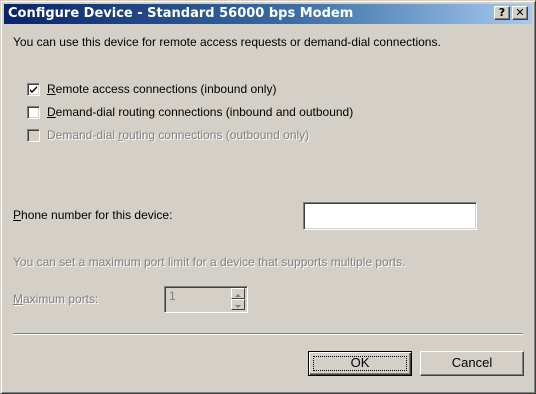 This screenshot has height=394, width=536. I want to click on help-icon: ?, so click(502, 12).